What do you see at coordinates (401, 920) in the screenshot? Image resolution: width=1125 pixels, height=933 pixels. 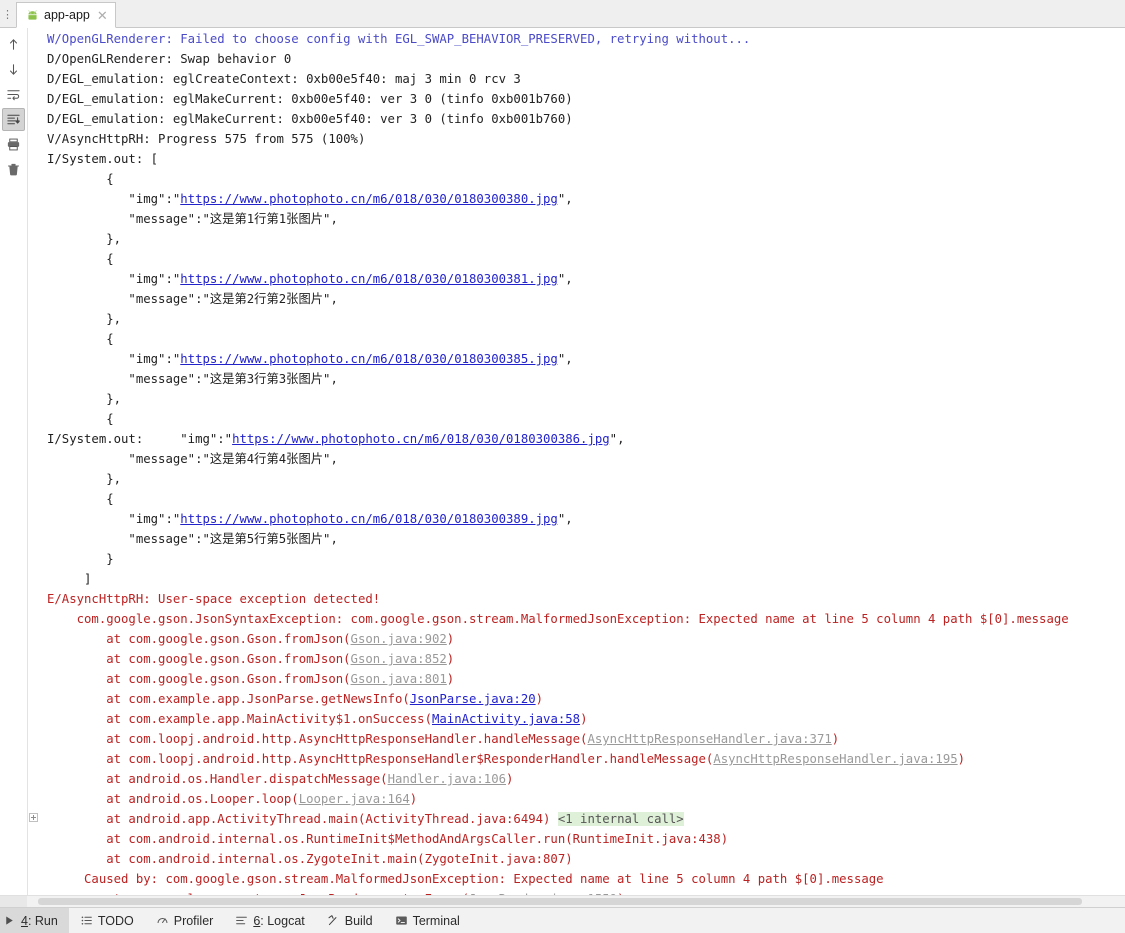 I see `terminal-icon` at bounding box center [401, 920].